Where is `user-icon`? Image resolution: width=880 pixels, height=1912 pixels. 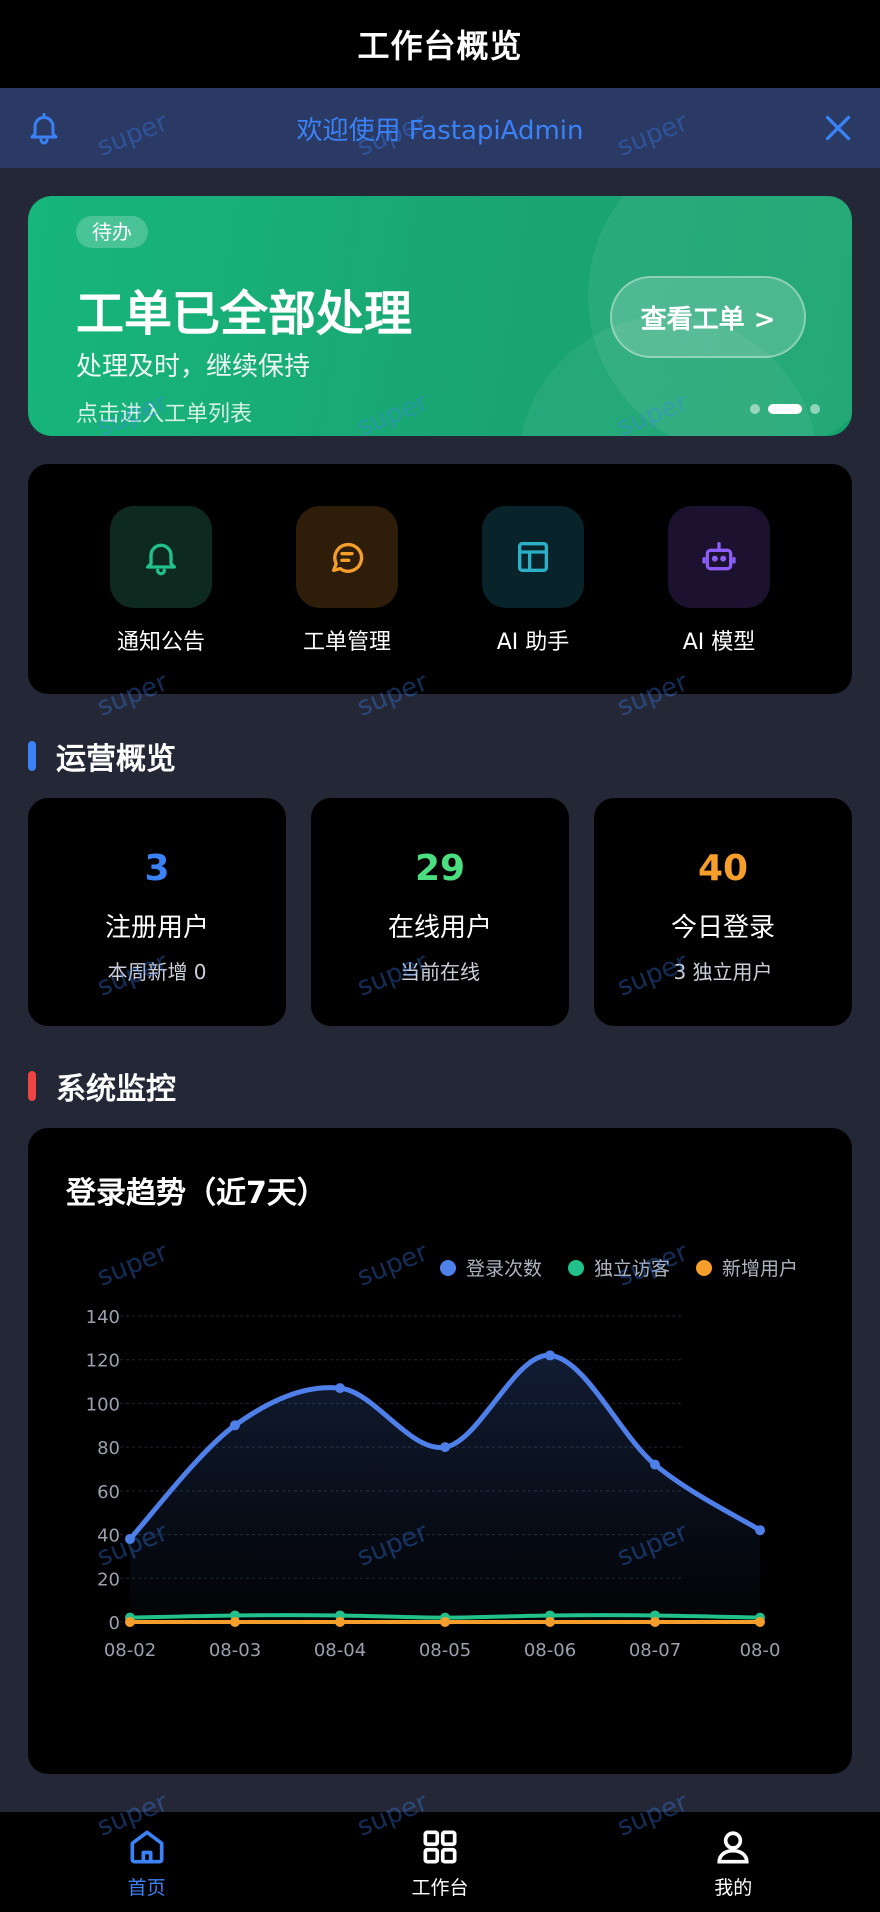 user-icon is located at coordinates (733, 1846).